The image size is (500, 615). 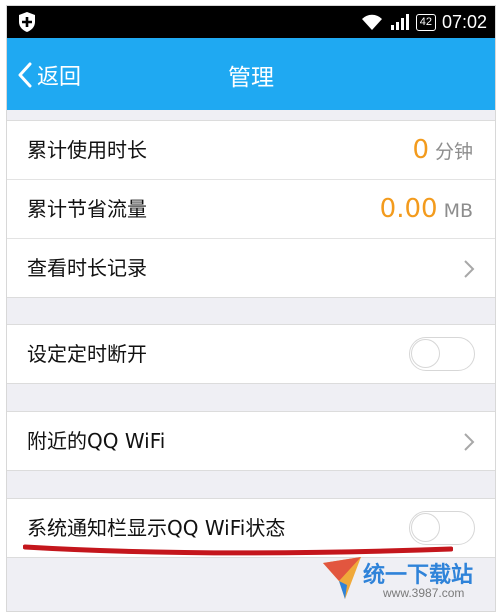 What do you see at coordinates (251, 22) in the screenshot?
I see `status-bar: 42 07:02` at bounding box center [251, 22].